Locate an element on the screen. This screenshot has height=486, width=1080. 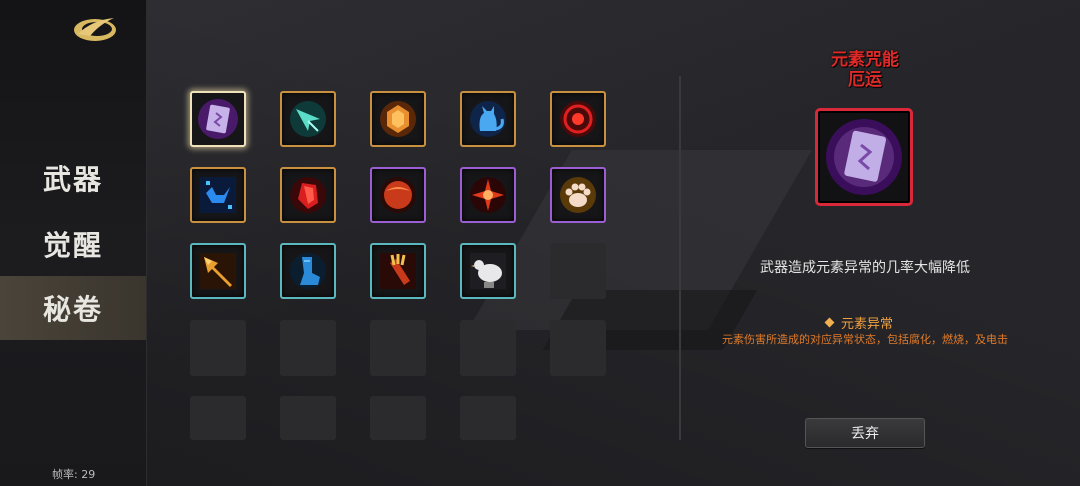
keyword-heading: 元素异常 is located at coordinates (859, 322).